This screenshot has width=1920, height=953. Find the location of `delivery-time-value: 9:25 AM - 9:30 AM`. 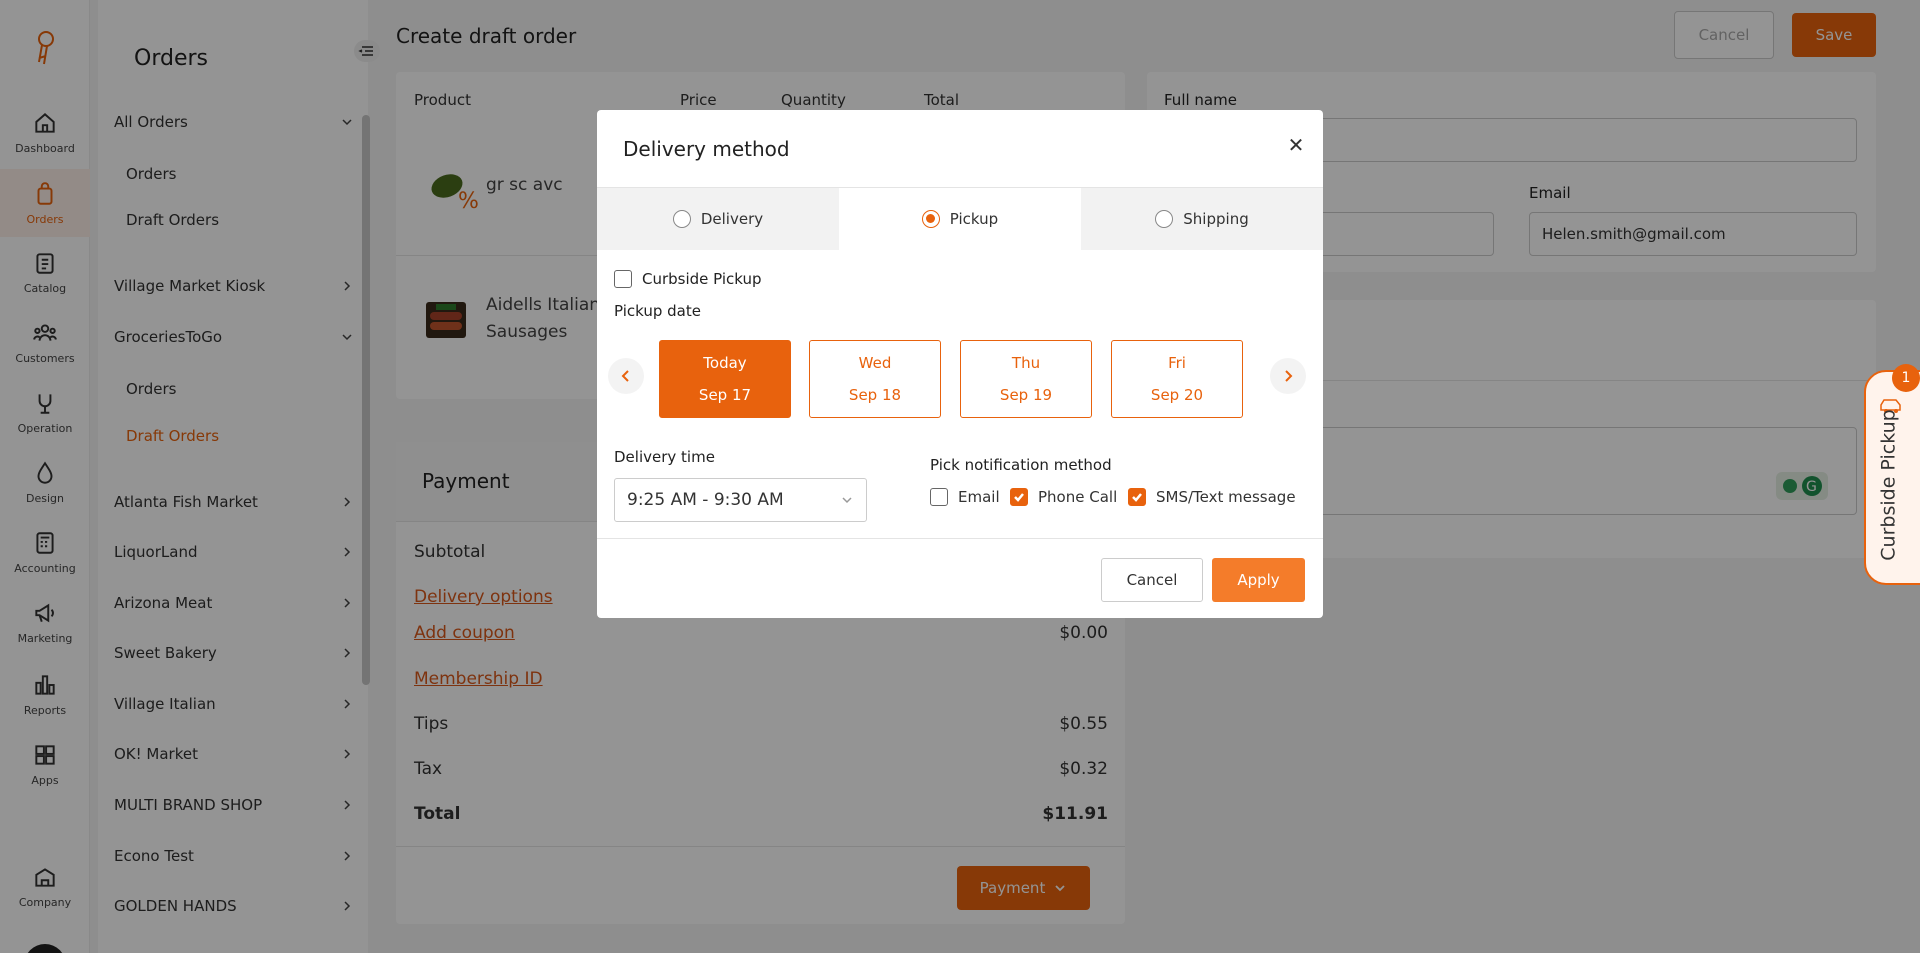

delivery-time-value: 9:25 AM - 9:30 AM is located at coordinates (705, 500).